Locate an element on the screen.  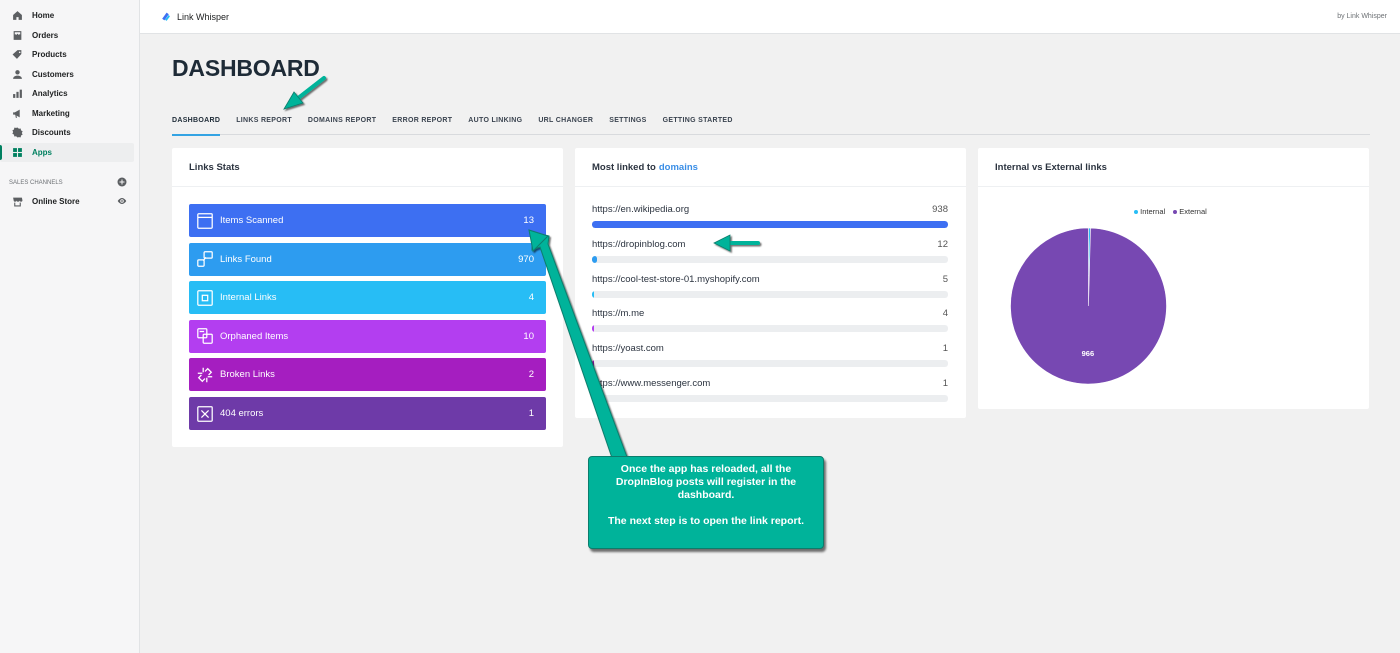
domain-count: 938 is located at coordinates (940, 209).